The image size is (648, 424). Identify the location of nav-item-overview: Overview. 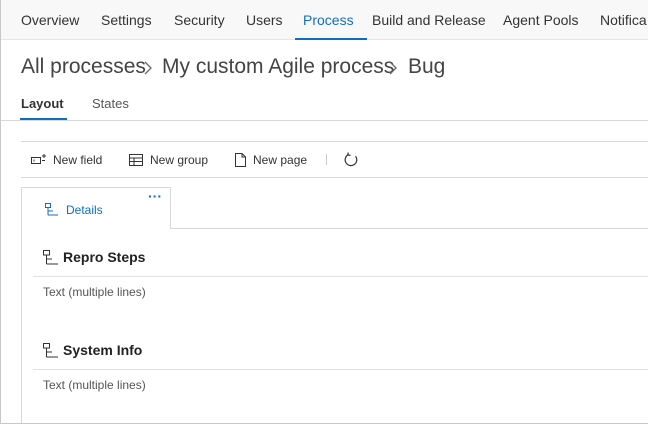
(50, 20).